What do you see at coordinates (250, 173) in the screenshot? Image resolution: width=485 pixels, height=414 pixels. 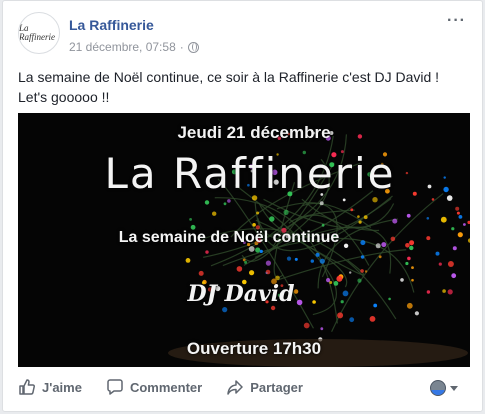 I see `image-title-text: La Raffinerie` at bounding box center [250, 173].